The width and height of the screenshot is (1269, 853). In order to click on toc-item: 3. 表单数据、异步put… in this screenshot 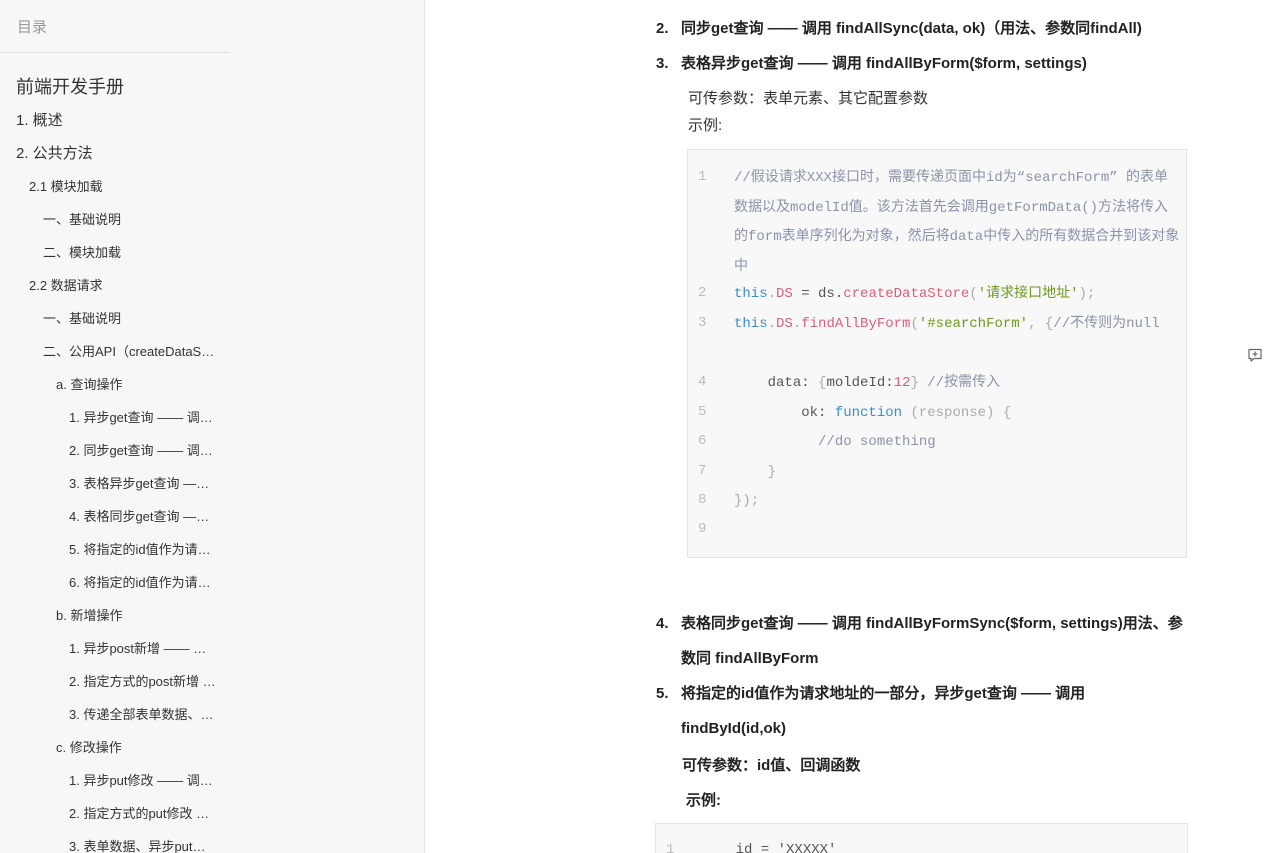, I will do `click(115, 841)`.